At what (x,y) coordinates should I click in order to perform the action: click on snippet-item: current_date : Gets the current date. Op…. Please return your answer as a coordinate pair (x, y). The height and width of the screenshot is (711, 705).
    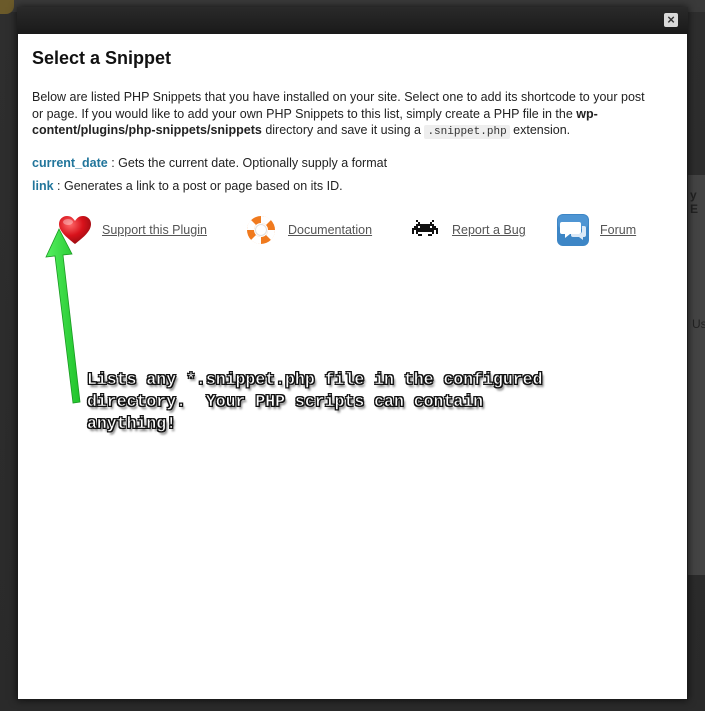
    Looking at the image, I should click on (209, 163).